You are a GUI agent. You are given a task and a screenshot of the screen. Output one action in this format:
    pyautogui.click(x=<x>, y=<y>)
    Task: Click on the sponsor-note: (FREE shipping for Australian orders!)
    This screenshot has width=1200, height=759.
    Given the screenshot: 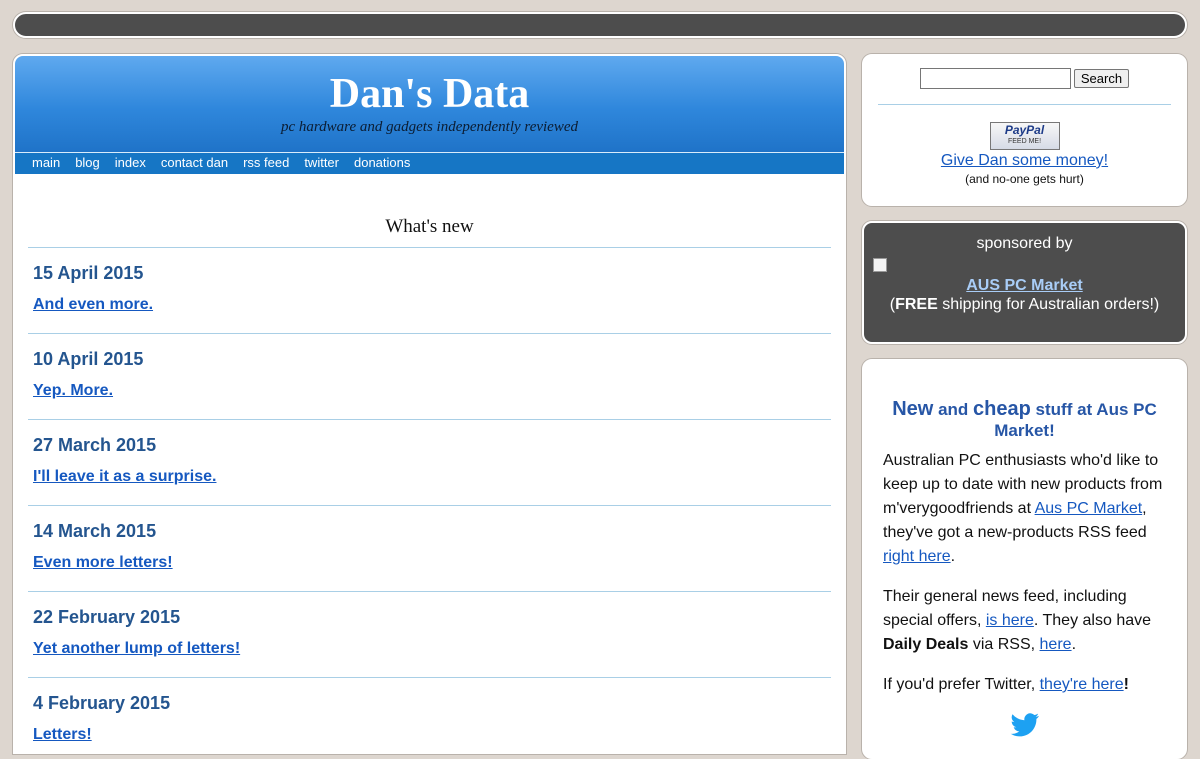 What is the action you would take?
    pyautogui.click(x=1024, y=305)
    